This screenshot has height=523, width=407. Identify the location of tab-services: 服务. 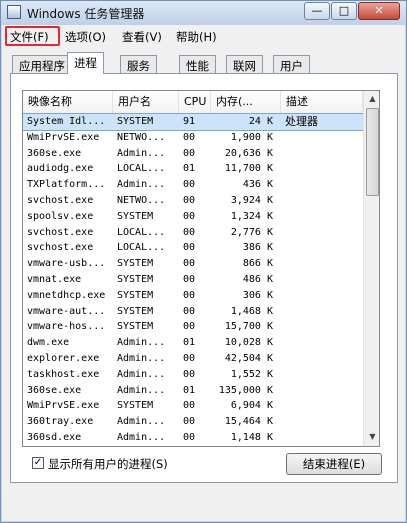
(138, 64).